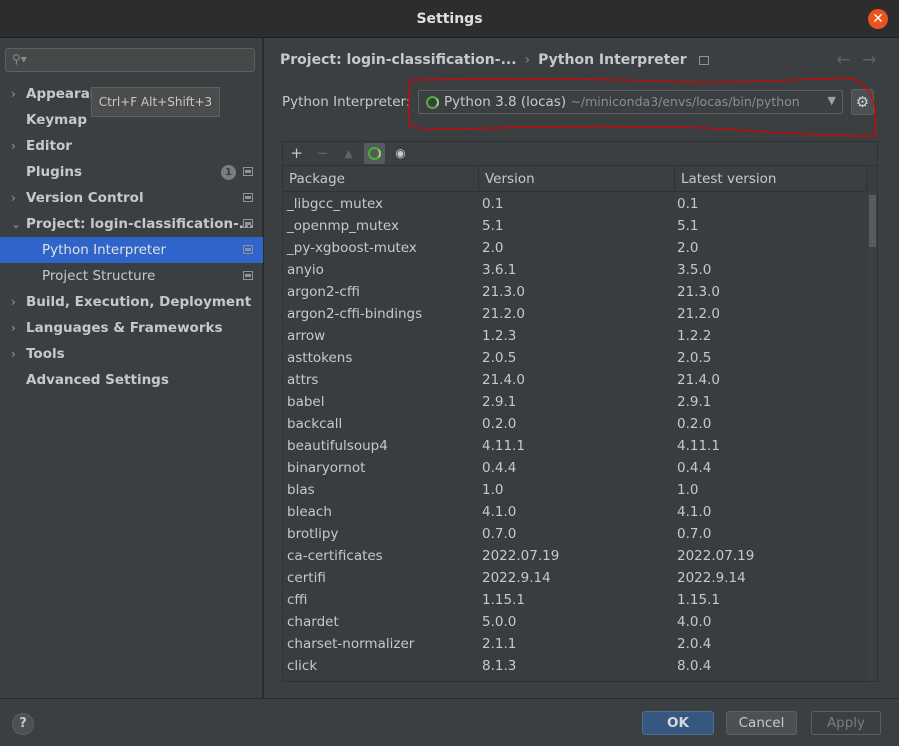 The width and height of the screenshot is (899, 746). Describe the element at coordinates (575, 424) in the screenshot. I see `table-row: backcall 0.2.0 0.2.0` at that location.